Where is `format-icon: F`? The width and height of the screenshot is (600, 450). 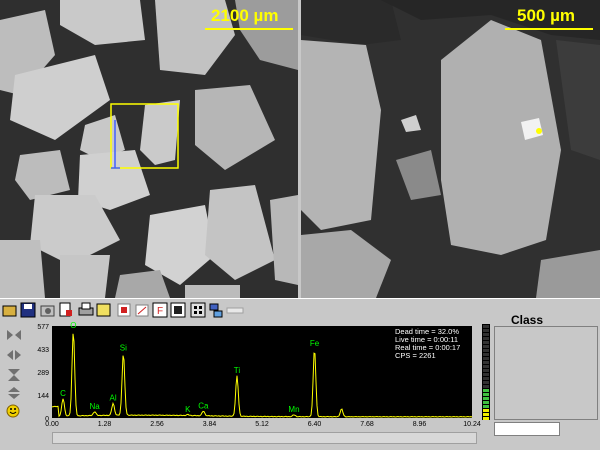 format-icon: F is located at coordinates (160, 310).